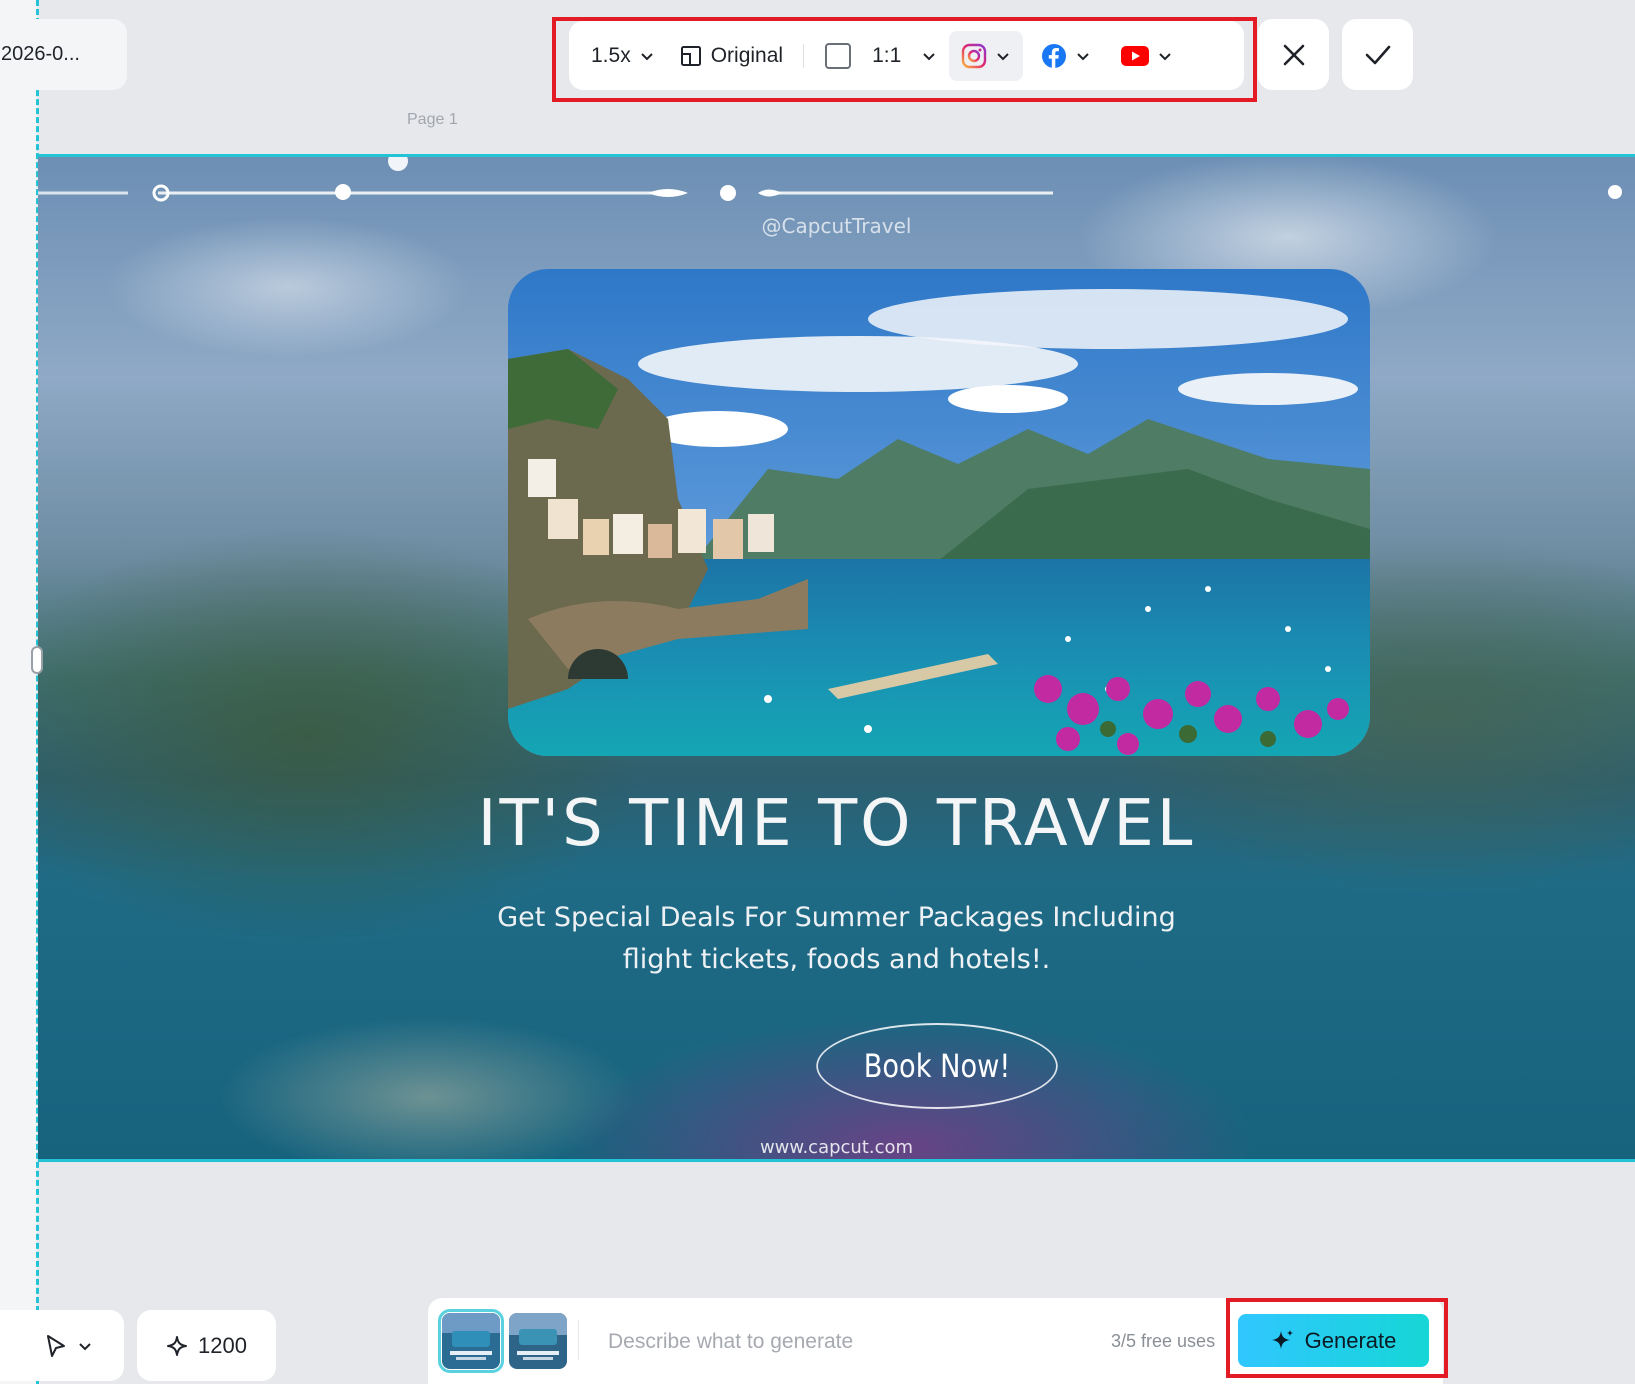  What do you see at coordinates (836, 824) in the screenshot?
I see `headline: IT'S TIME TO TRAVEL` at bounding box center [836, 824].